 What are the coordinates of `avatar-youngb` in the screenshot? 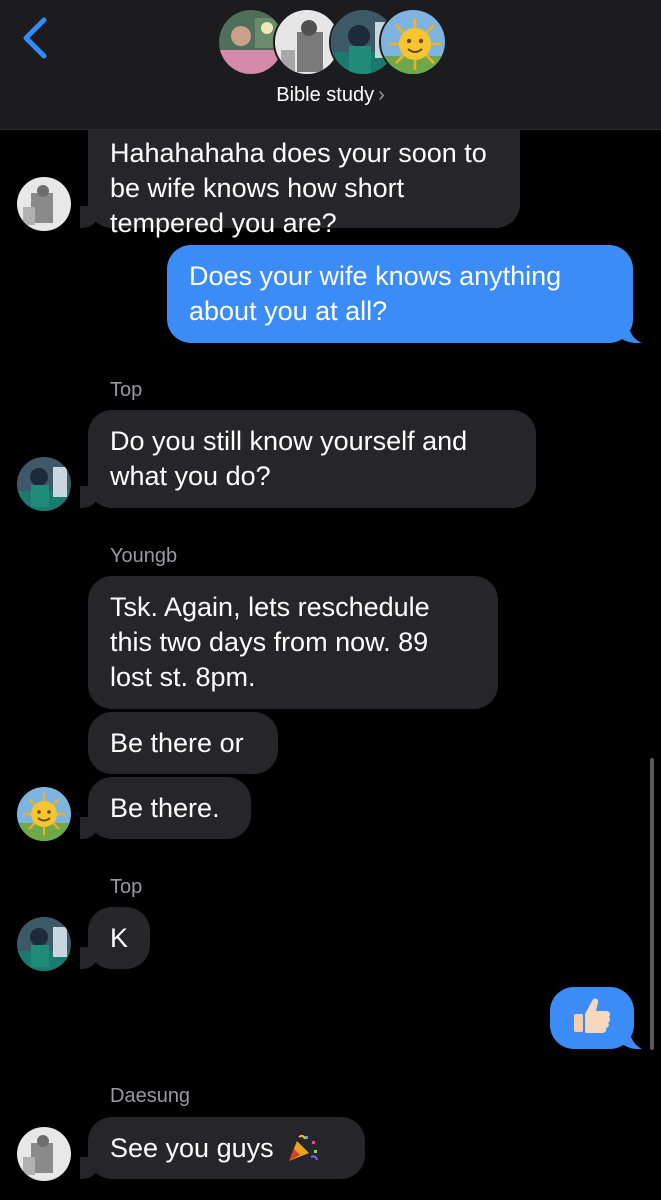 It's located at (44, 814).